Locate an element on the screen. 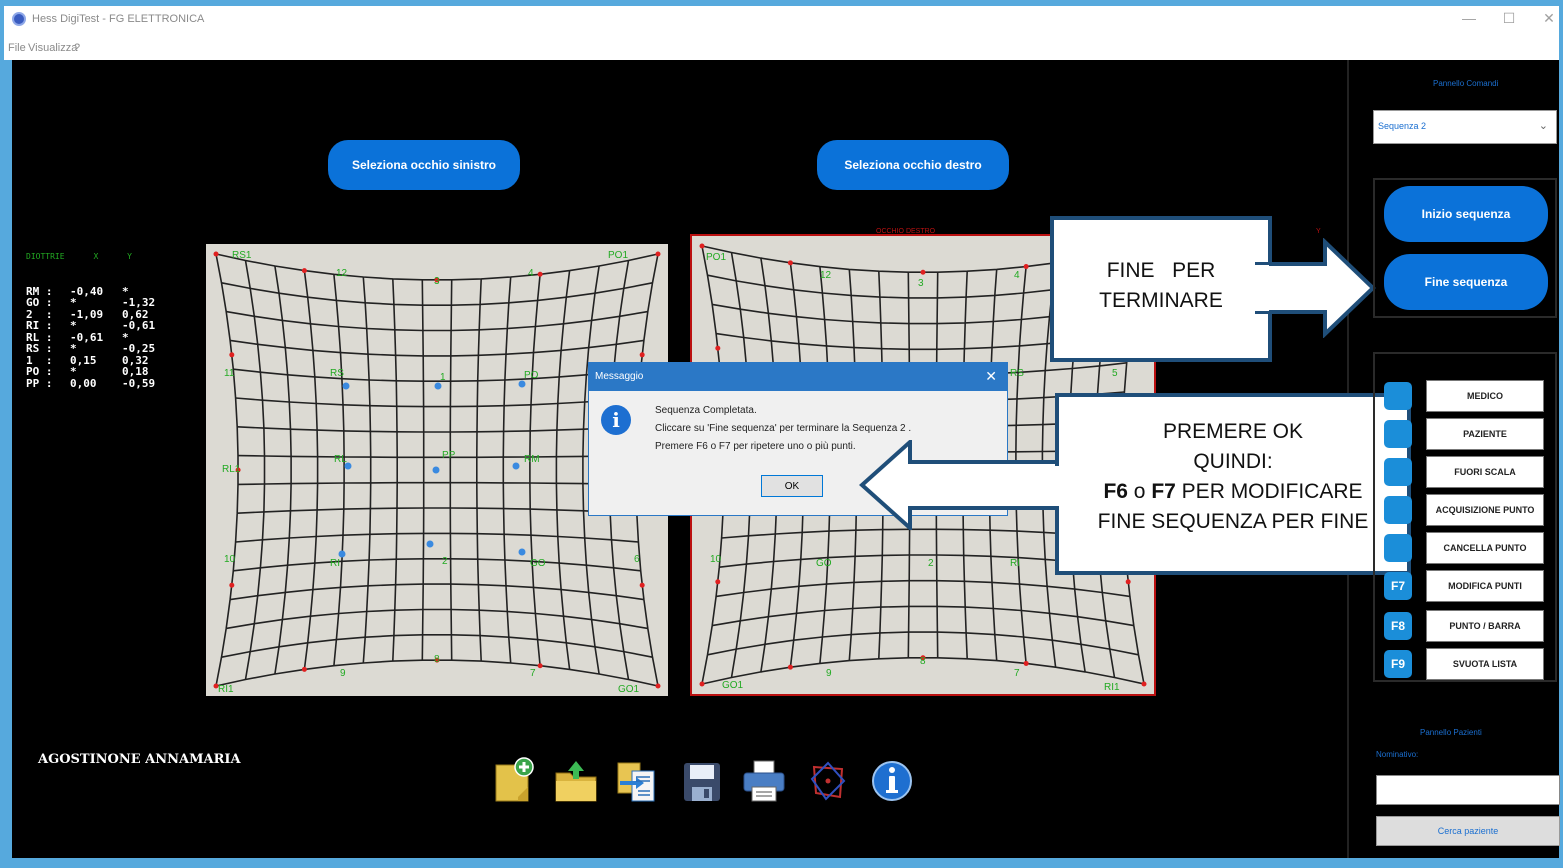 This screenshot has height=868, width=1563. grid-label: 1 is located at coordinates (443, 377).